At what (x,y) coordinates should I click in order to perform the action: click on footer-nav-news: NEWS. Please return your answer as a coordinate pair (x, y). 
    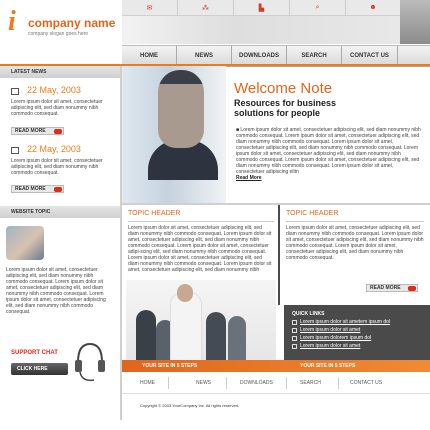
    Looking at the image, I should click on (203, 383).